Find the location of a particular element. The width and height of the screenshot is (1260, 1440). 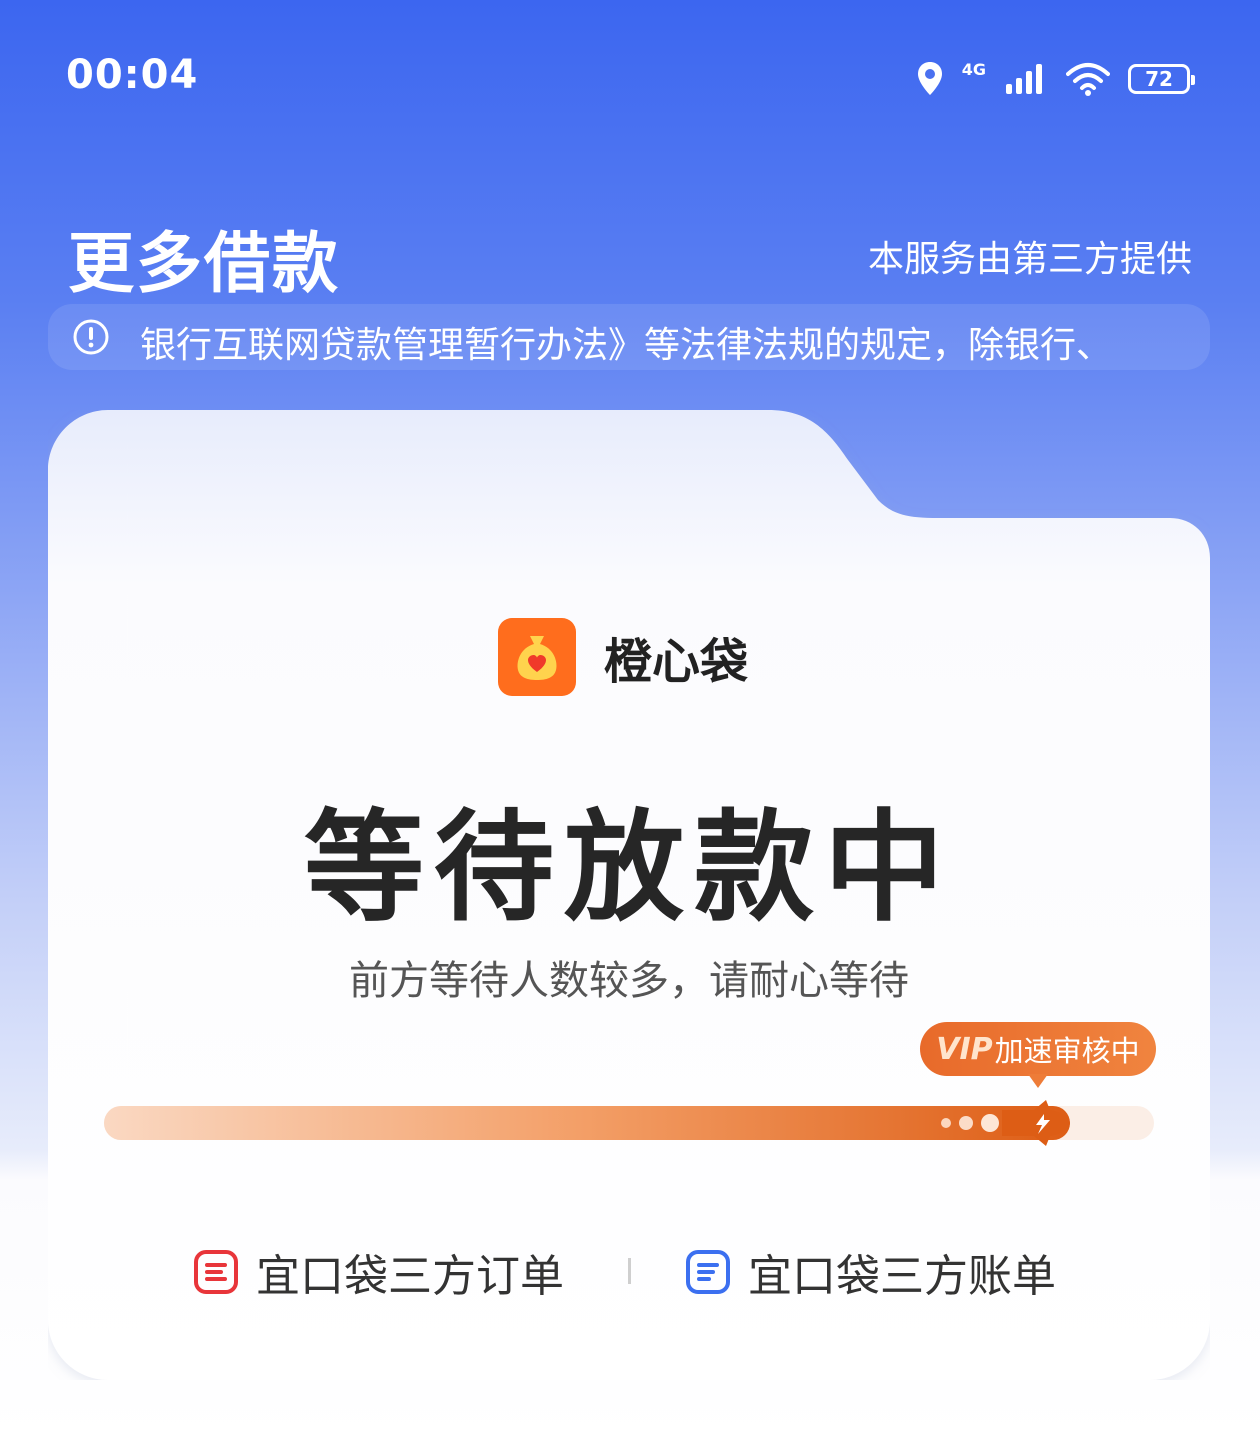

vip-badge-text: 加速审核中 is located at coordinates (1067, 1051).